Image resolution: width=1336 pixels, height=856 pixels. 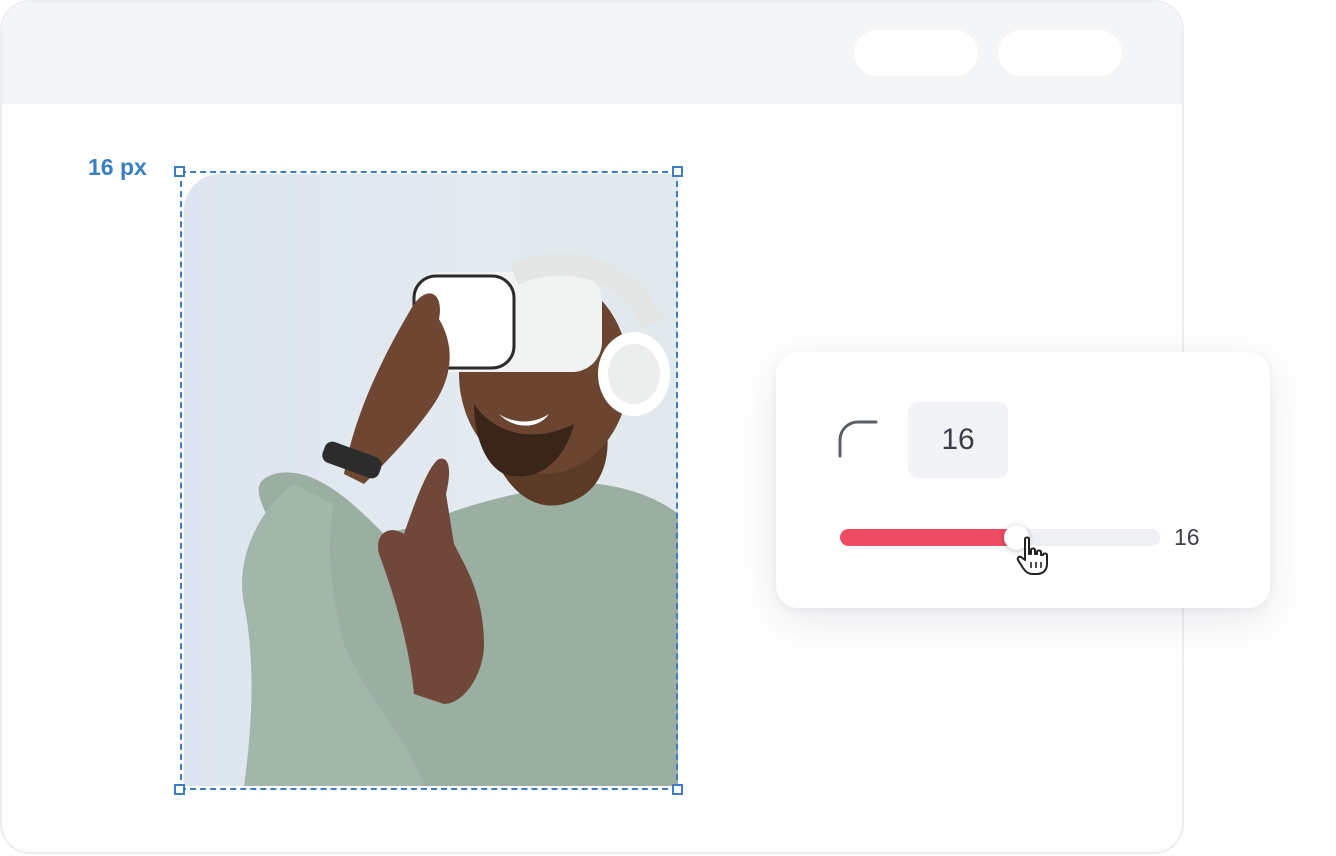 What do you see at coordinates (677, 171) in the screenshot?
I see `resize-handle-top-right` at bounding box center [677, 171].